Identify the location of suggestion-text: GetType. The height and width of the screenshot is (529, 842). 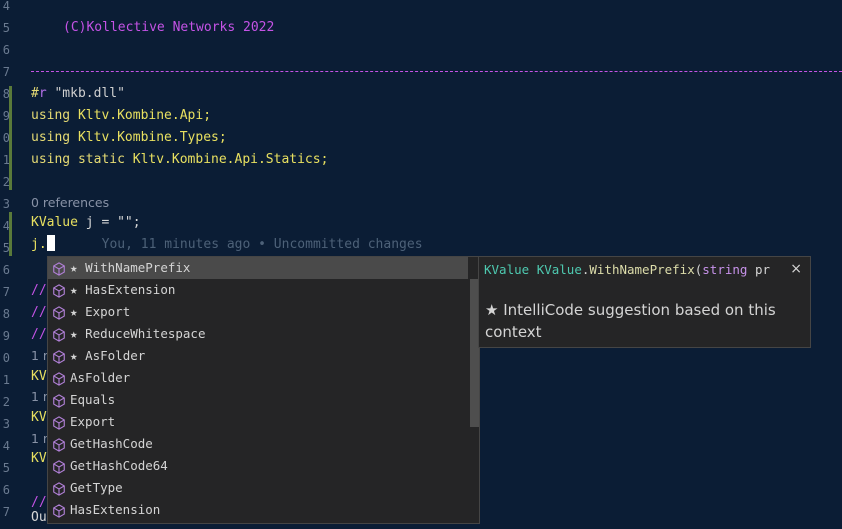
(96, 487).